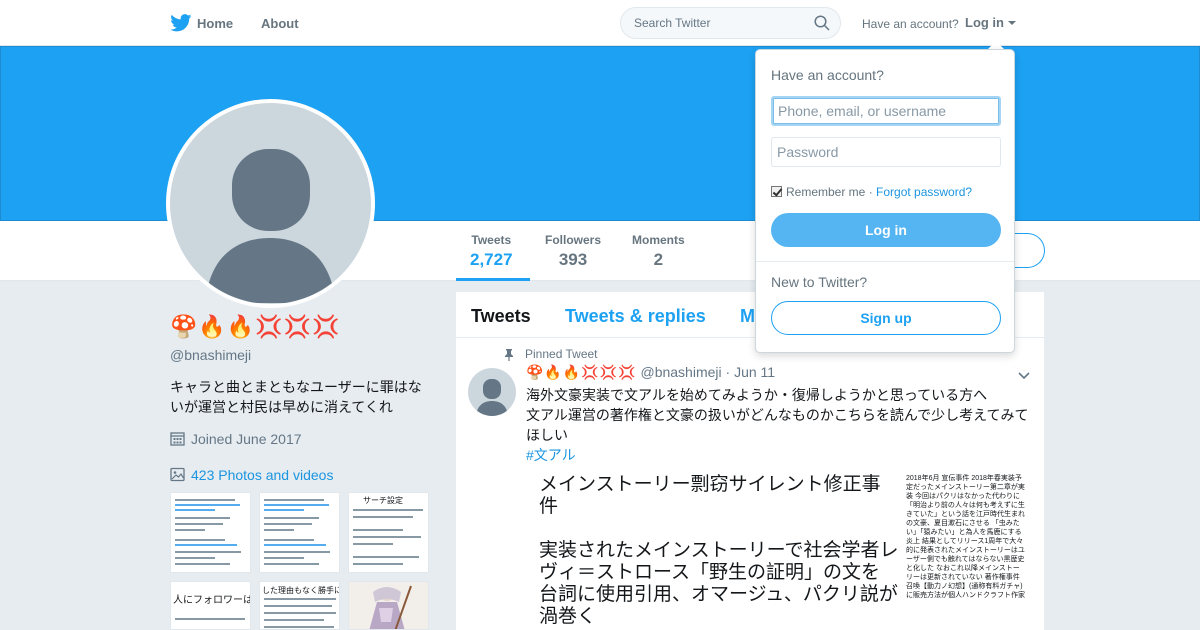  I want to click on new-to-twitter-label: New to Twitter?, so click(819, 282).